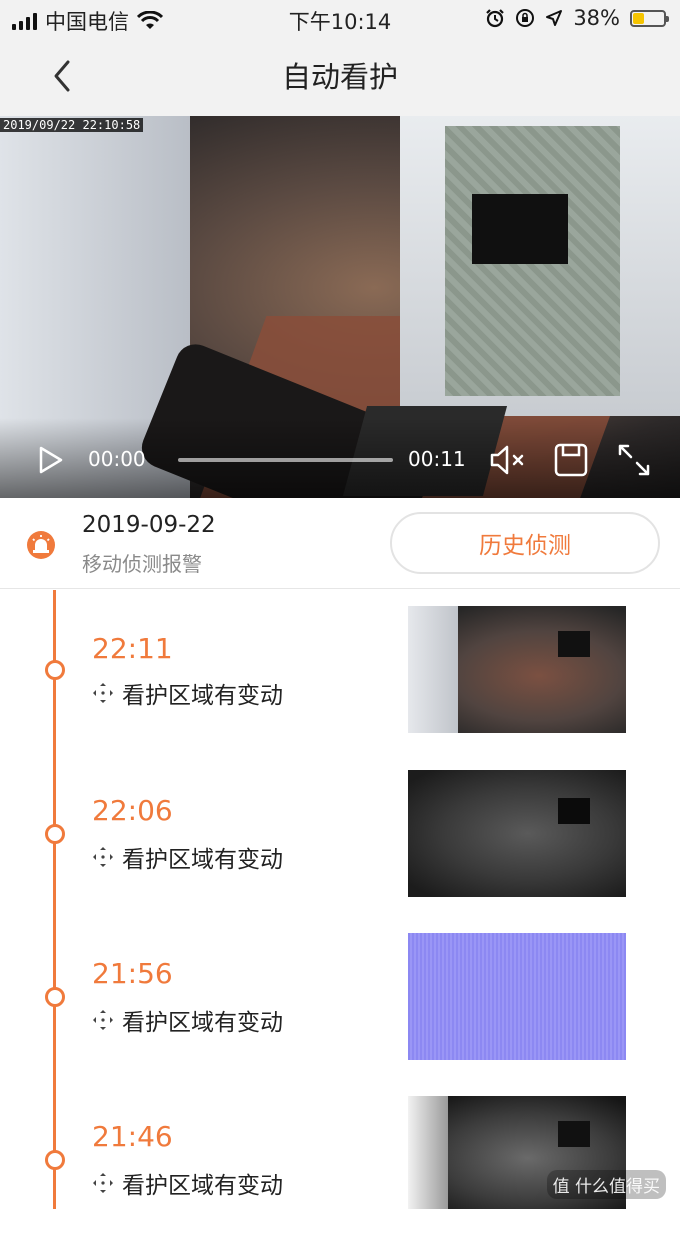  What do you see at coordinates (340, 840) in the screenshot?
I see `event-item: 22:06 看护区域有变动` at bounding box center [340, 840].